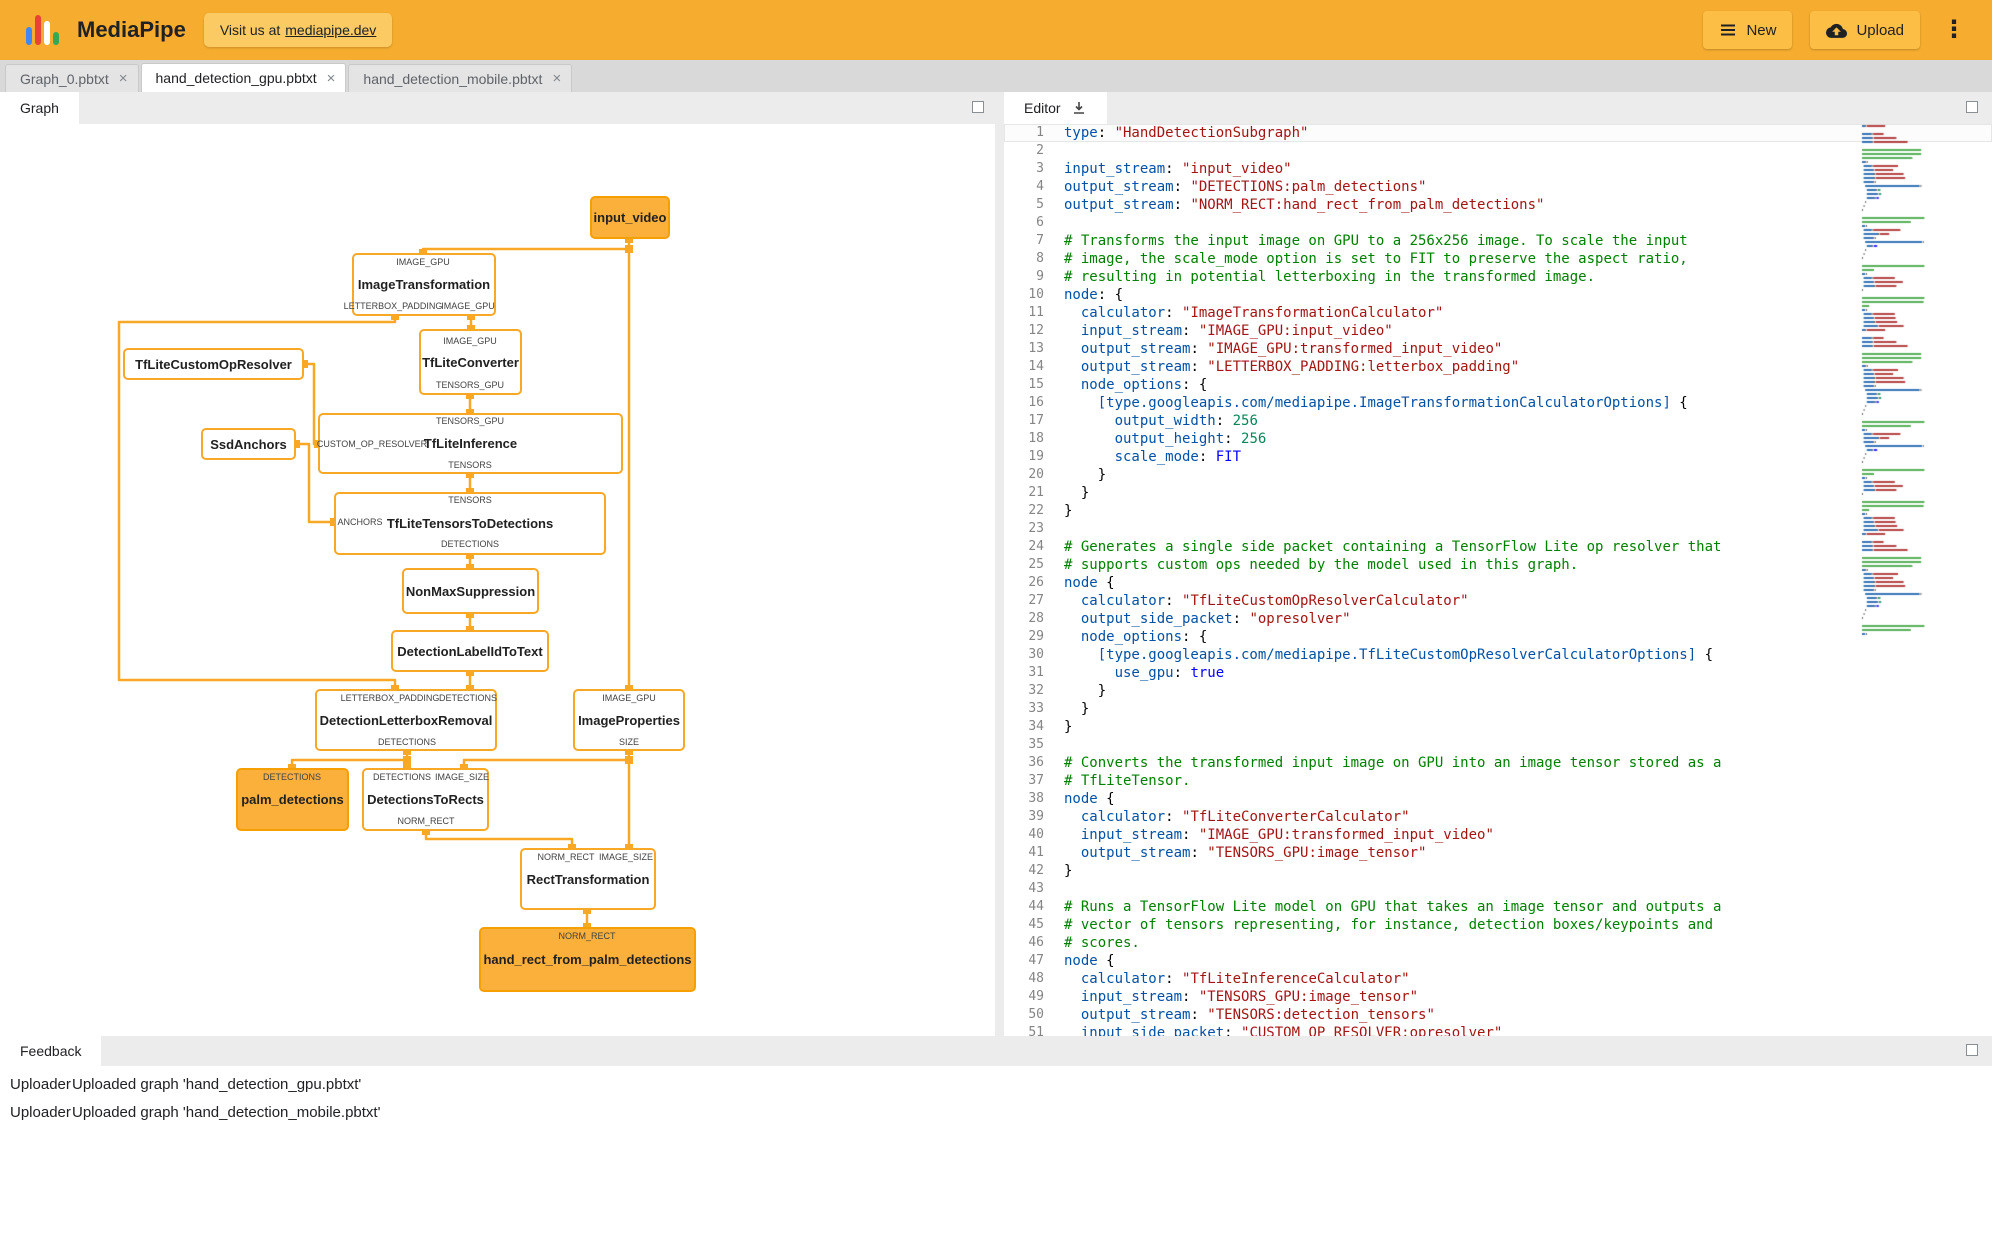  Describe the element at coordinates (1036, 636) in the screenshot. I see `line-number: 29` at that location.